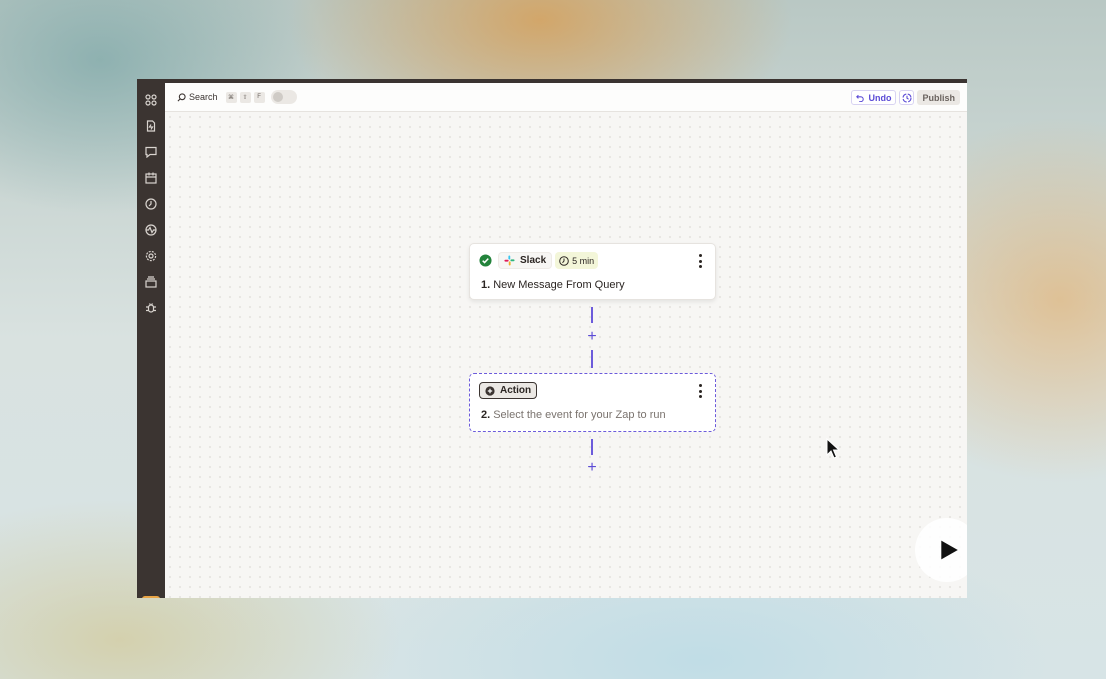  What do you see at coordinates (151, 230) in the screenshot?
I see `activity-icon` at bounding box center [151, 230].